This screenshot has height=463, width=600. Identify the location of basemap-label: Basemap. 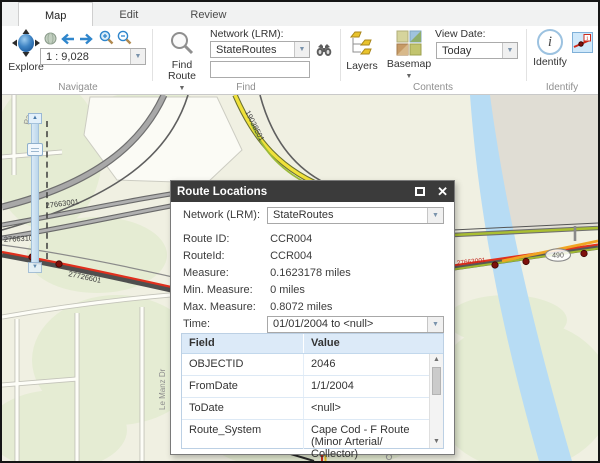
(409, 64).